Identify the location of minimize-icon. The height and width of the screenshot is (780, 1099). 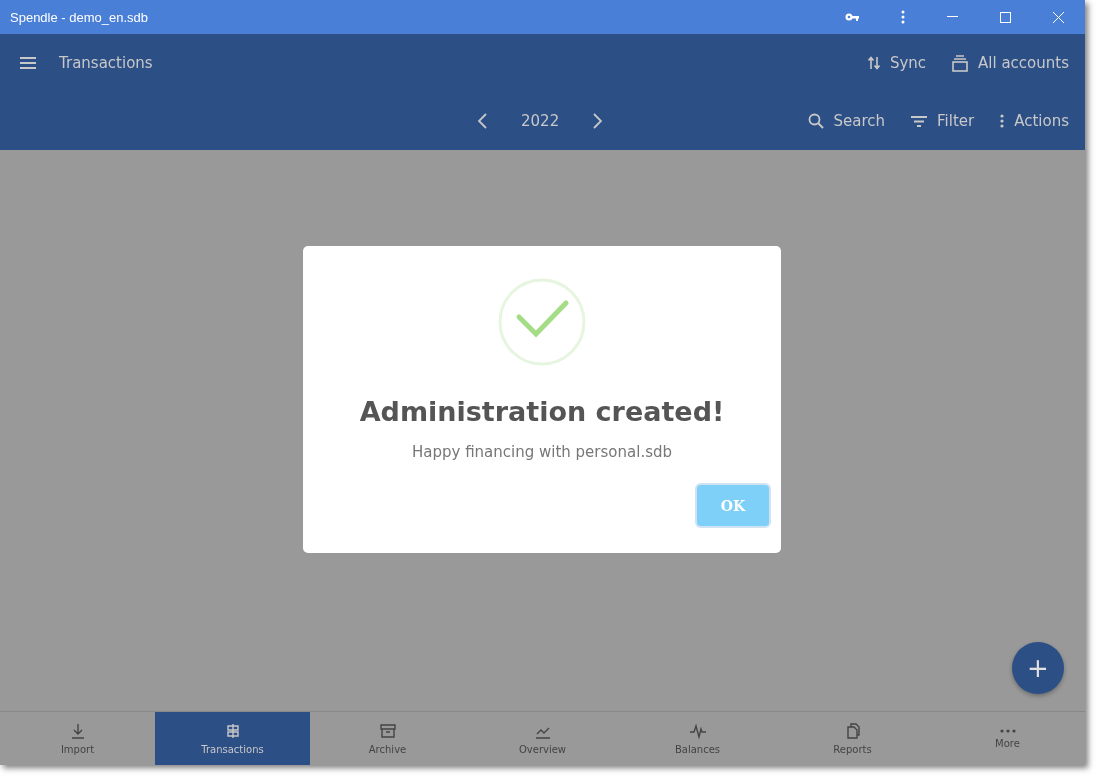
(952, 17).